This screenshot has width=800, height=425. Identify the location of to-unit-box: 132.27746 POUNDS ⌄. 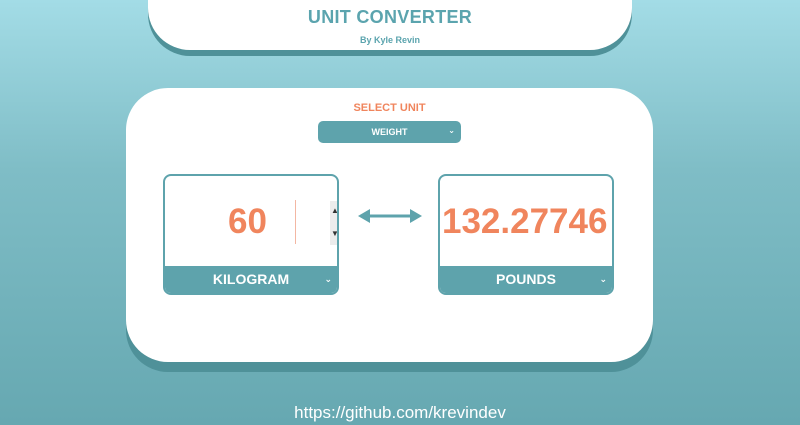
(526, 234).